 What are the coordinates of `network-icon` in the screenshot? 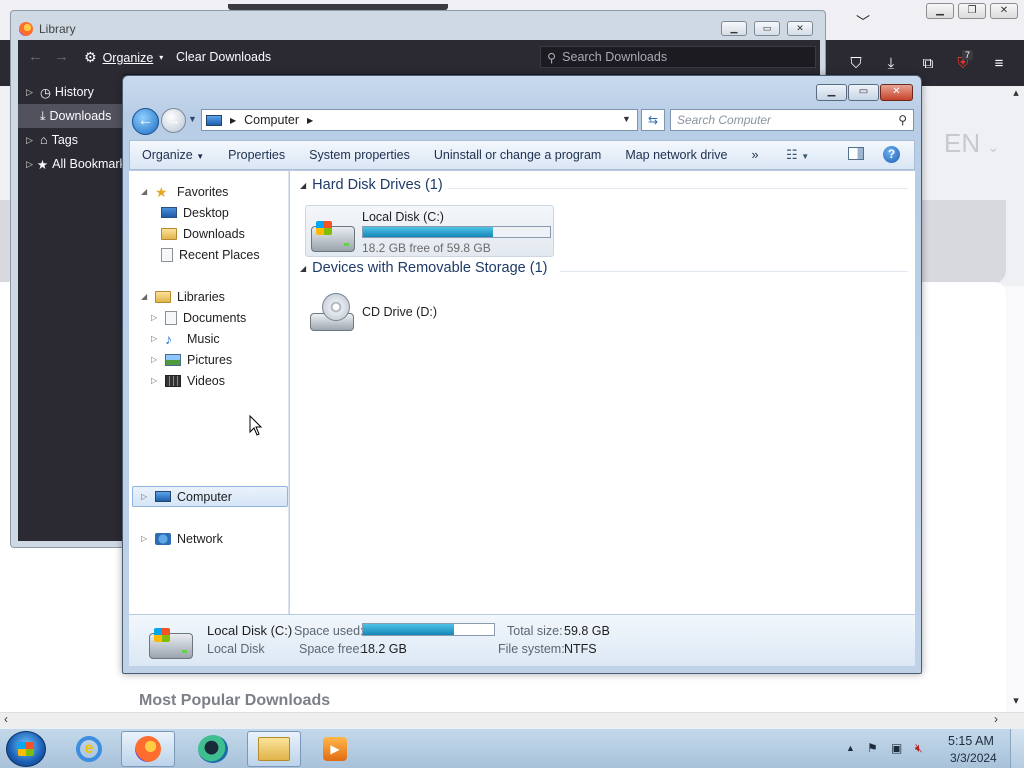 It's located at (163, 538).